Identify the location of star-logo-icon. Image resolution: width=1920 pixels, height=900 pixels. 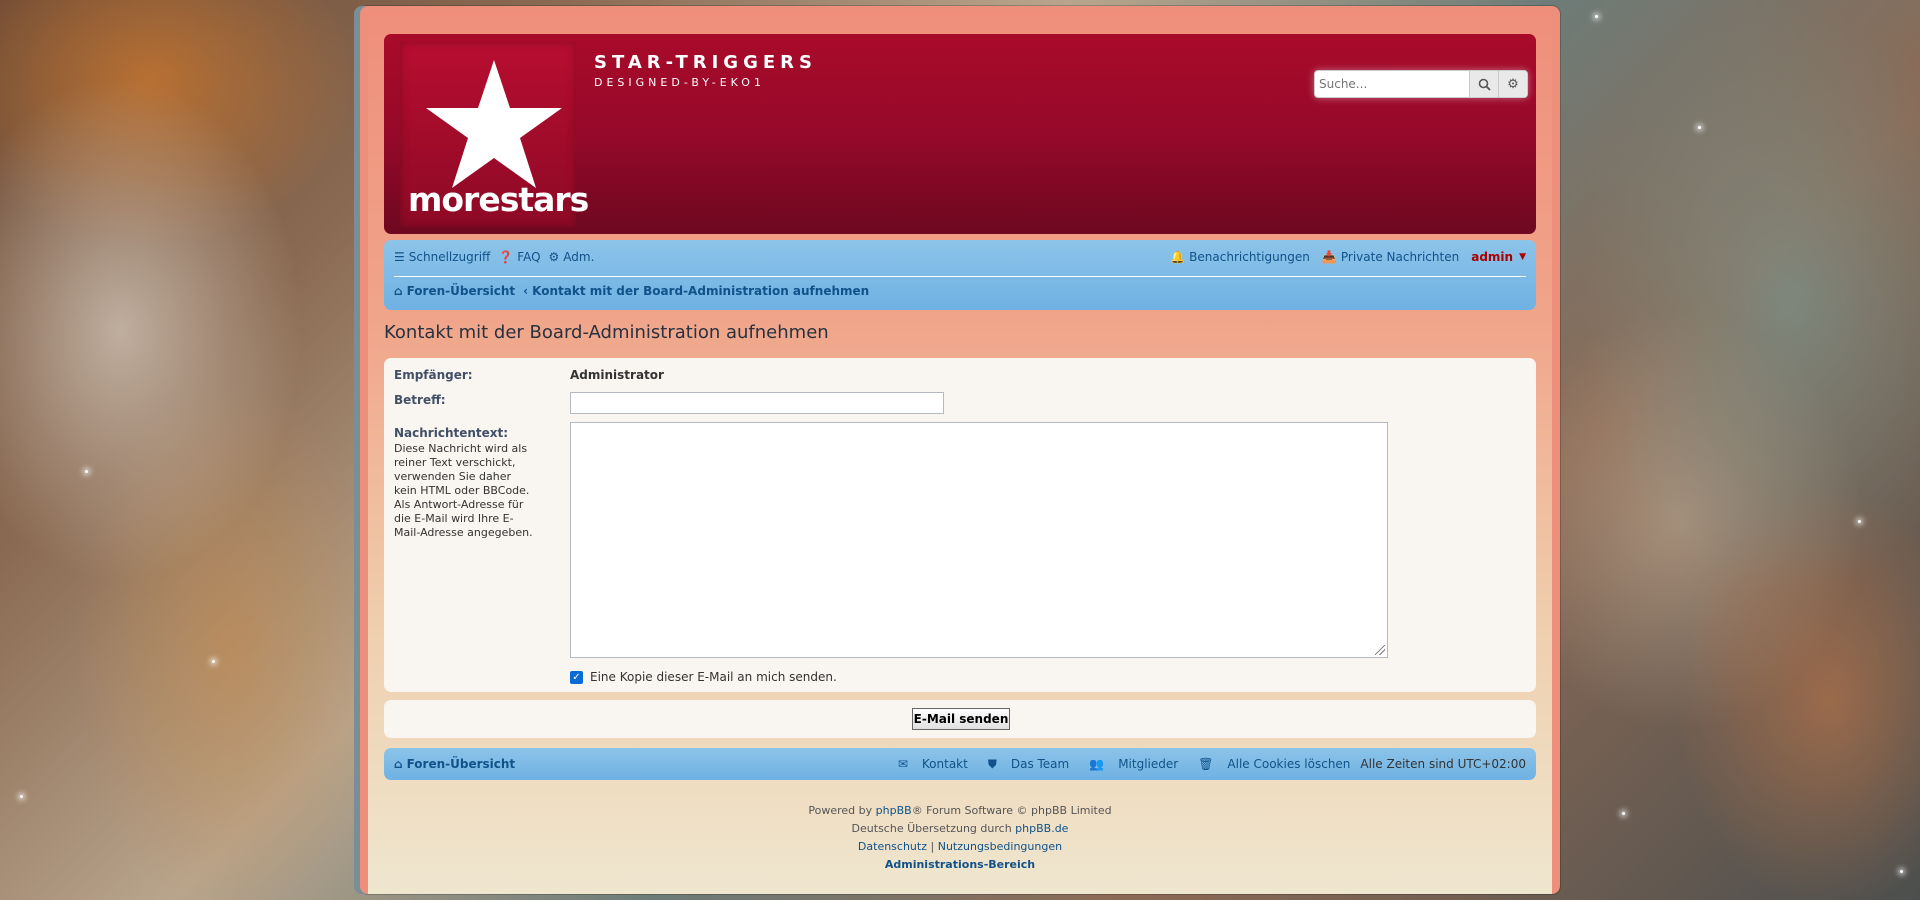
(494, 124).